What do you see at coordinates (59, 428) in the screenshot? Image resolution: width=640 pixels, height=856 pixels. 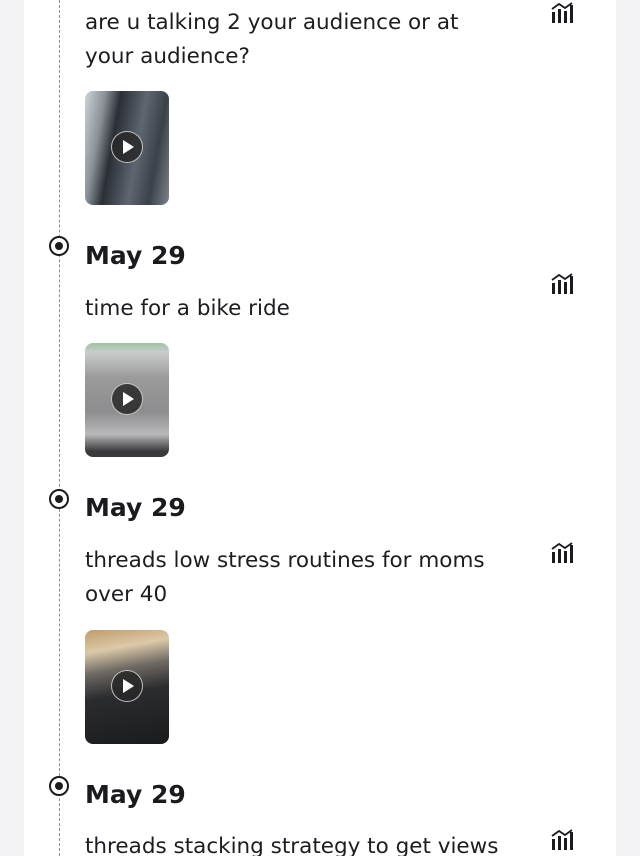 I see `timeline-line` at bounding box center [59, 428].